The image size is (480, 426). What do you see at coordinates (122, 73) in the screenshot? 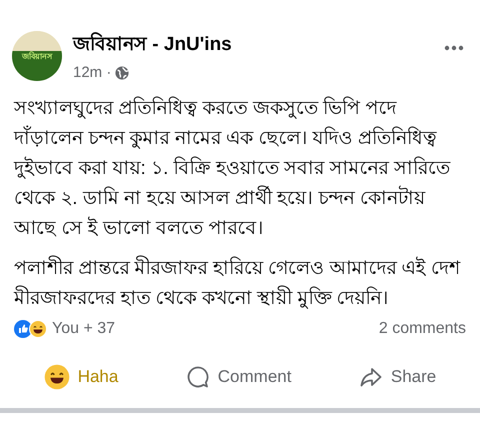
I see `globe-icon` at bounding box center [122, 73].